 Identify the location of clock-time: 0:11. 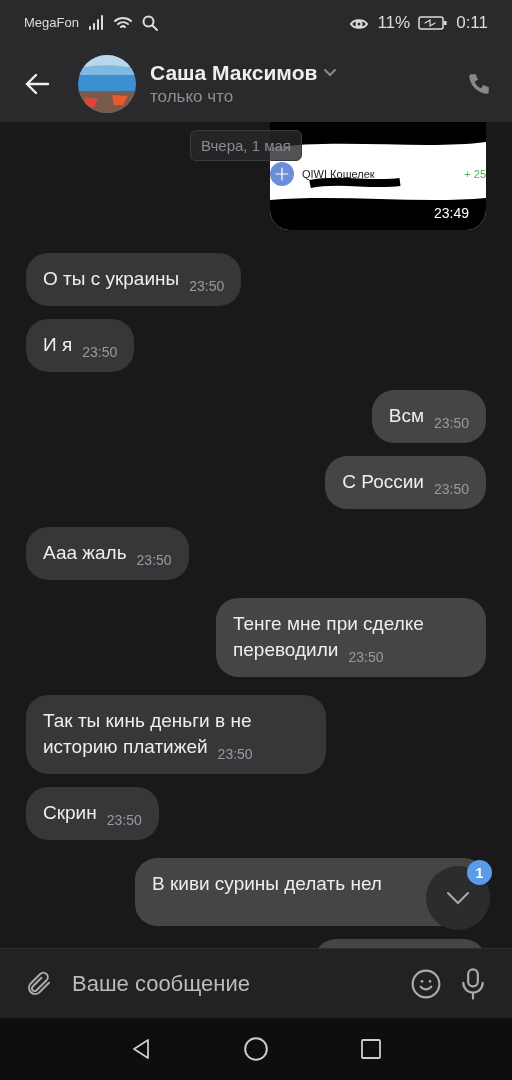
(472, 22).